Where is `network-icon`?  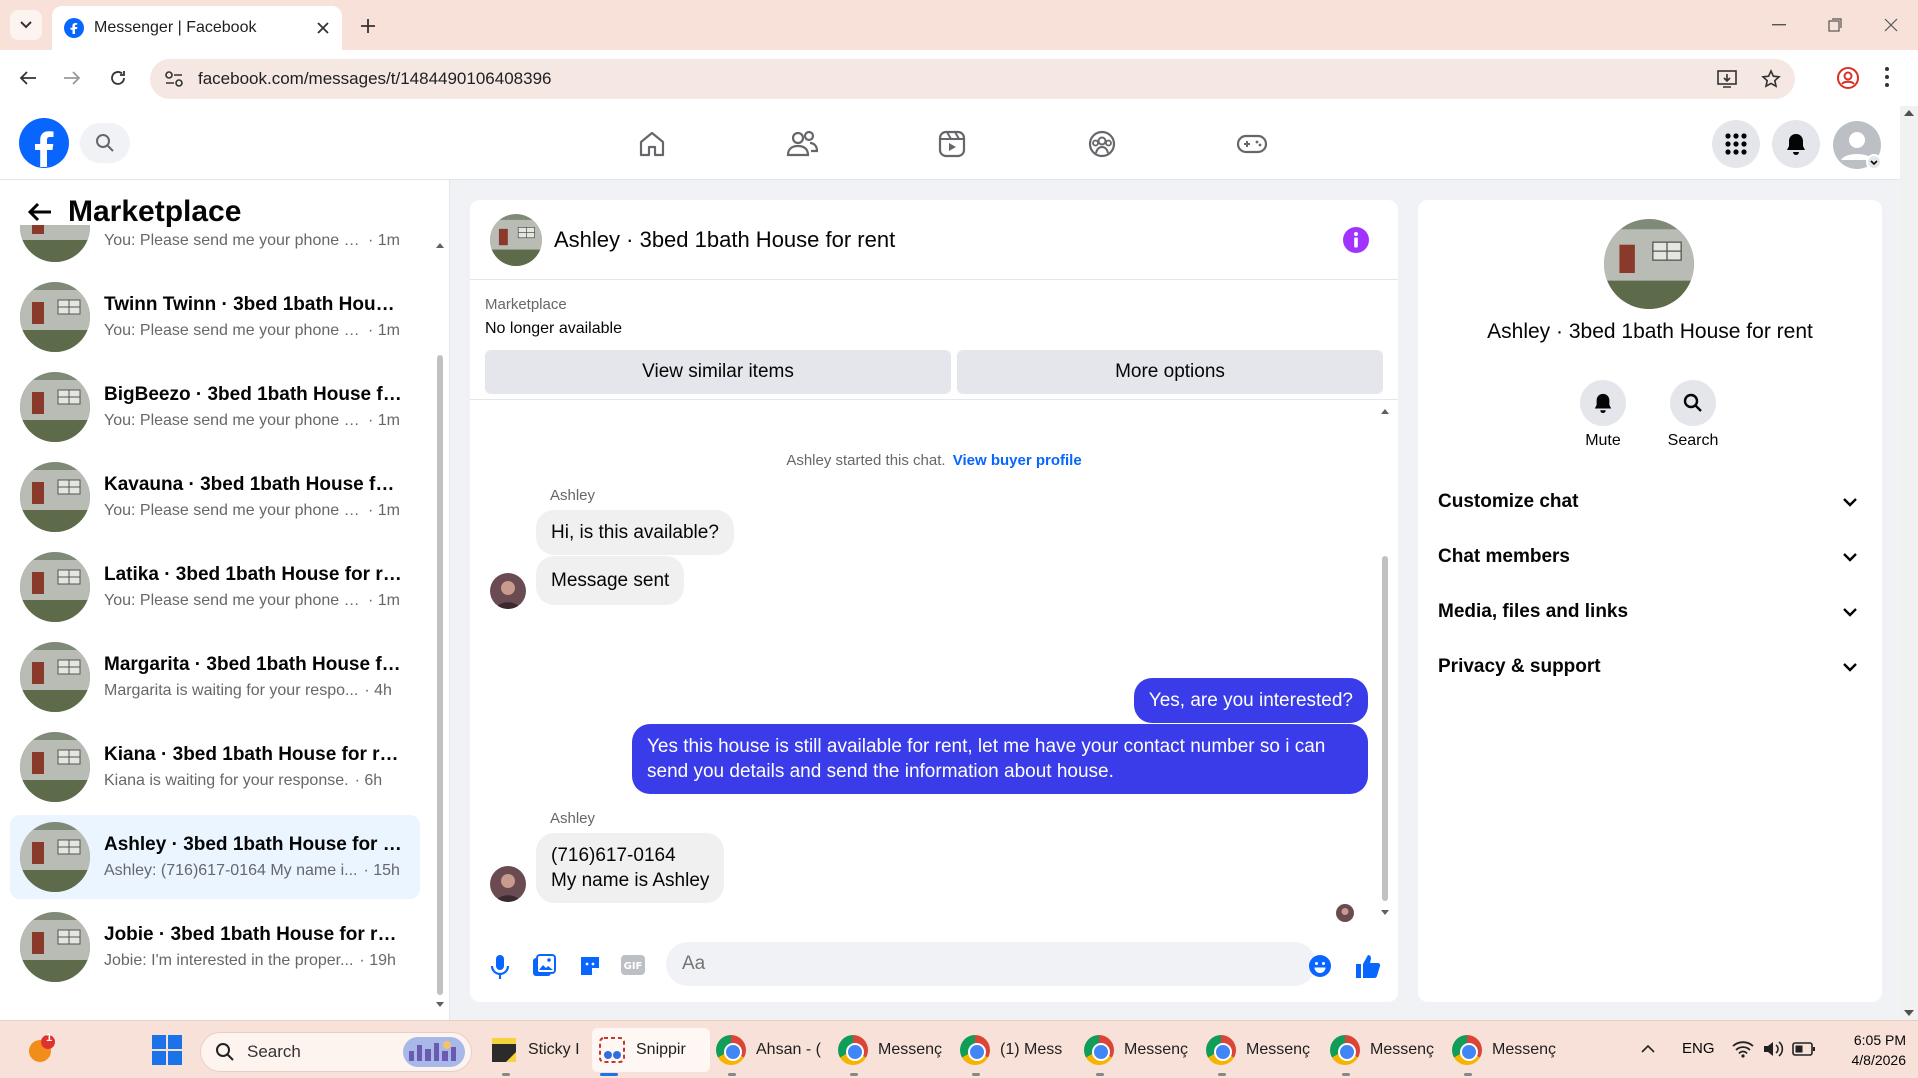 network-icon is located at coordinates (1743, 1049).